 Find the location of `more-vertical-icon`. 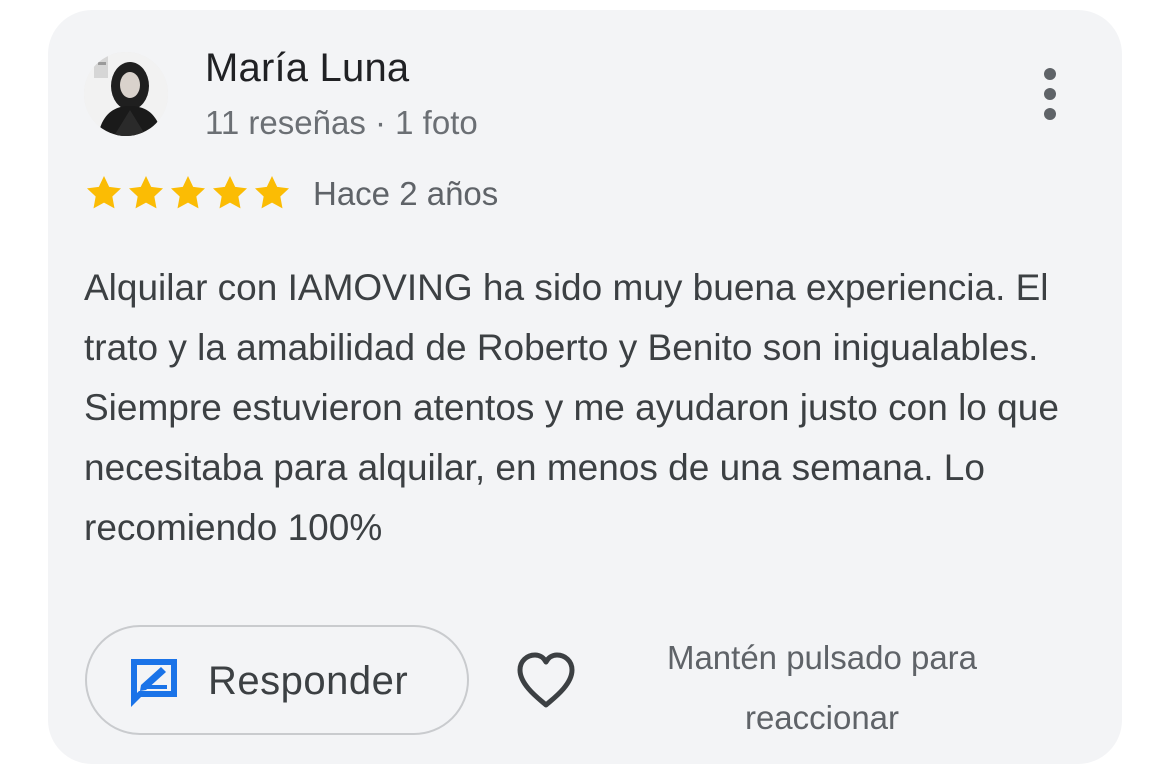

more-vertical-icon is located at coordinates (1050, 94).